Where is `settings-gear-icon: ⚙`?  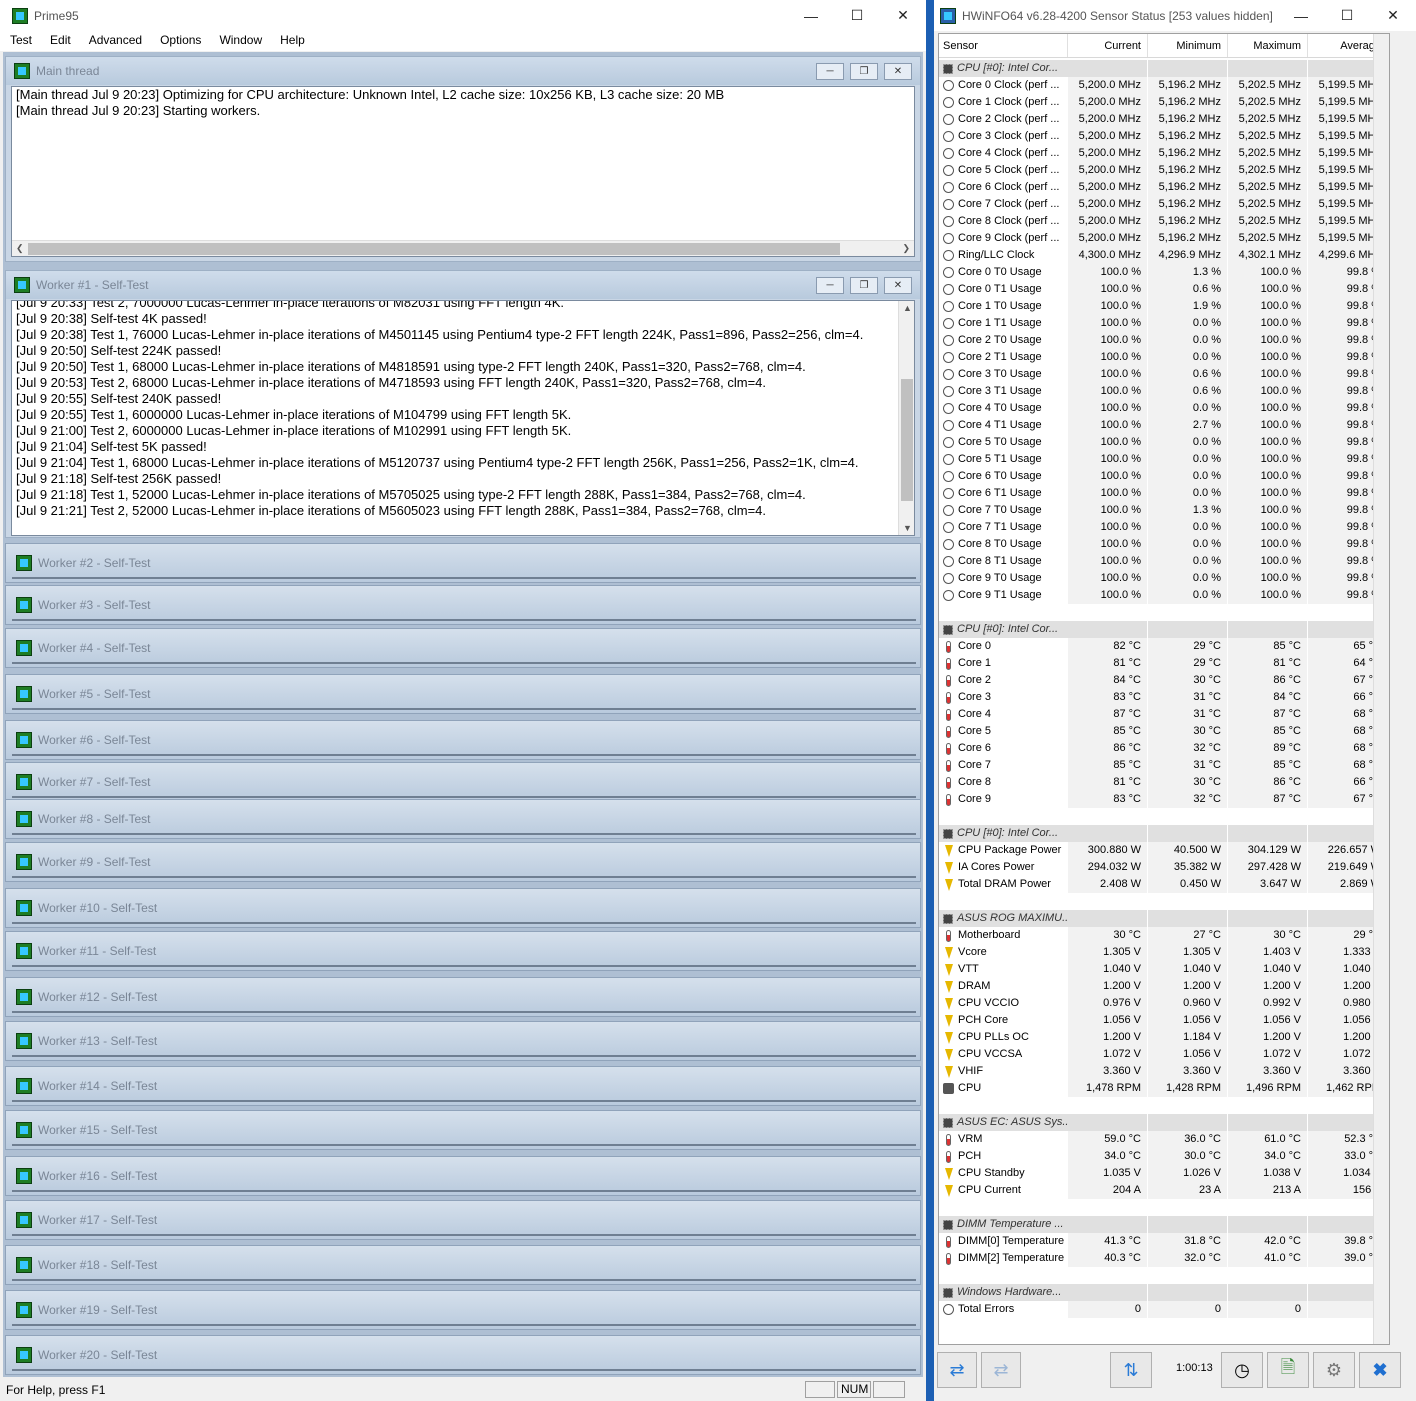
settings-gear-icon: ⚙ is located at coordinates (1334, 1370).